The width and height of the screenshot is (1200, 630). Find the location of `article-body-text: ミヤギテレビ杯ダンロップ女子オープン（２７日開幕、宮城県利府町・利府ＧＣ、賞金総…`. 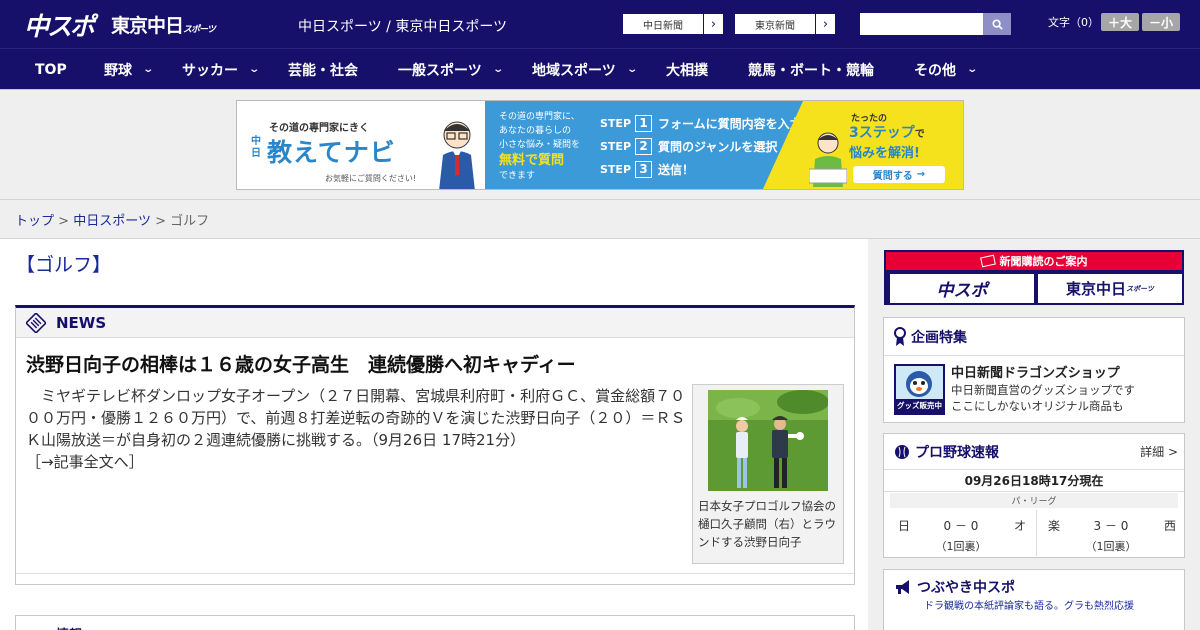

article-body-text: ミヤギテレビ杯ダンロップ女子オープン（２７日開幕、宮城県利府町・利府ＧＣ、賞金総… is located at coordinates (356, 418).